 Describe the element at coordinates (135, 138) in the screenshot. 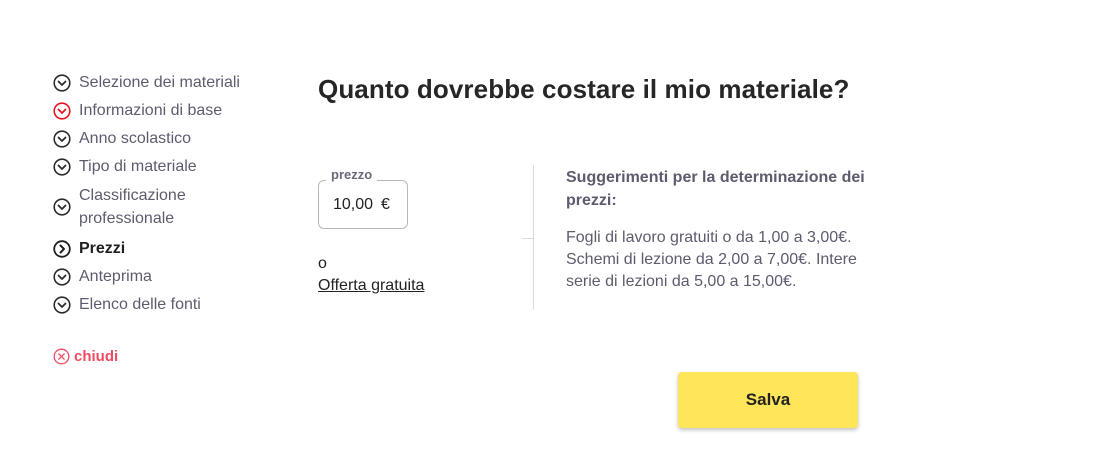

I see `step-label: Anno scolastico` at that location.